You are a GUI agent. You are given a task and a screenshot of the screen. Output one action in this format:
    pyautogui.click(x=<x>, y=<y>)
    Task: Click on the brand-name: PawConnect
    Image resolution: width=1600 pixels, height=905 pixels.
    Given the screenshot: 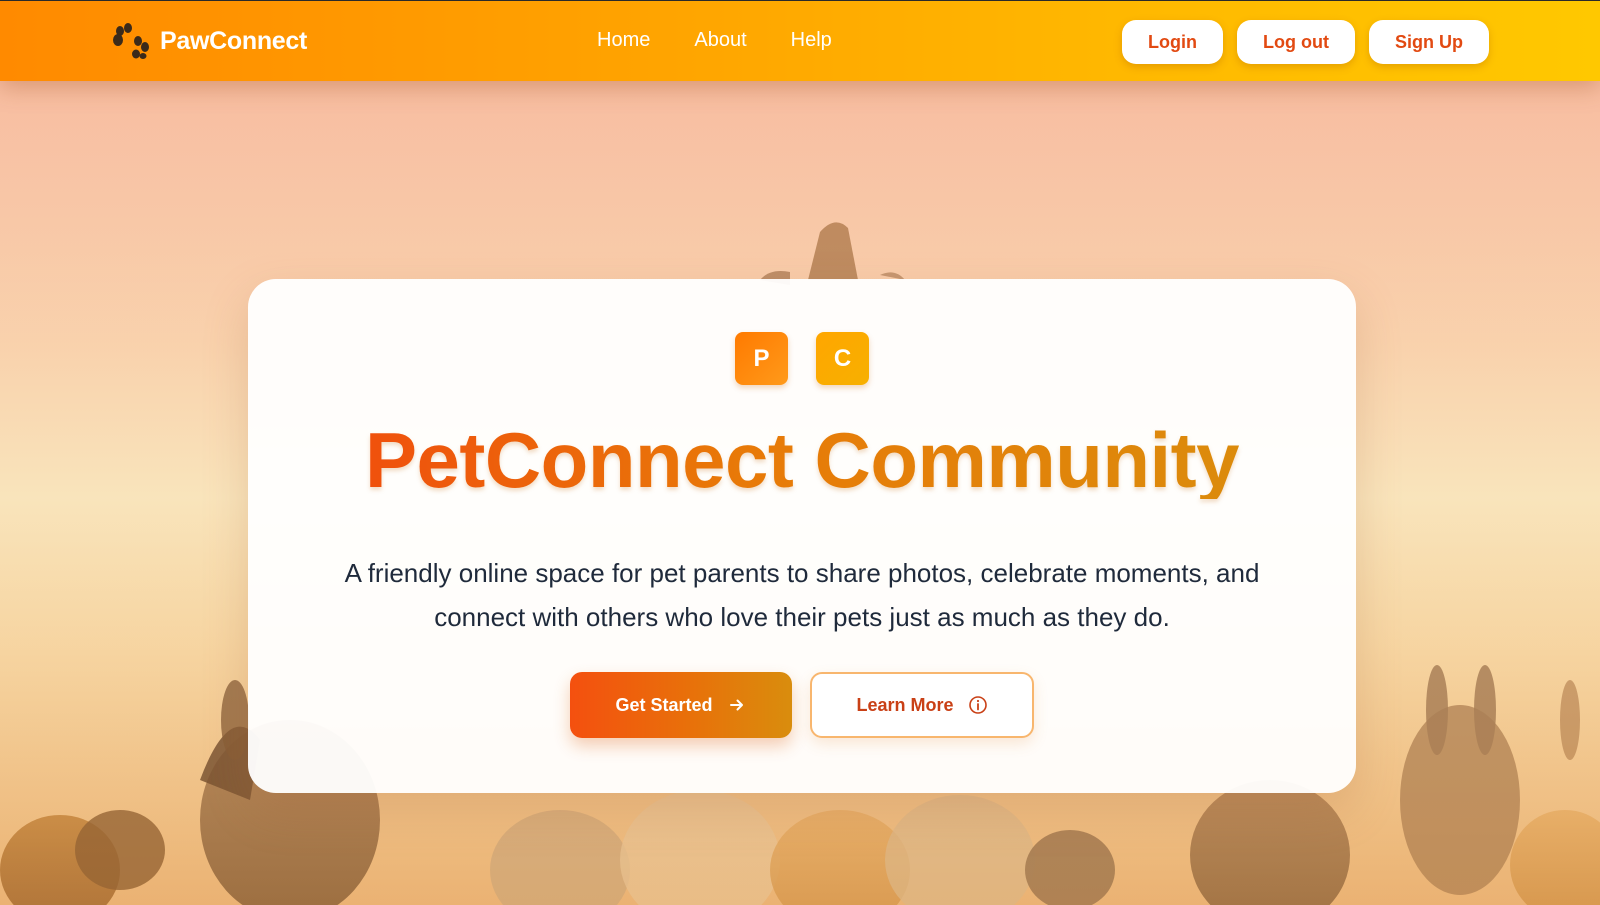 What is the action you would take?
    pyautogui.click(x=234, y=40)
    